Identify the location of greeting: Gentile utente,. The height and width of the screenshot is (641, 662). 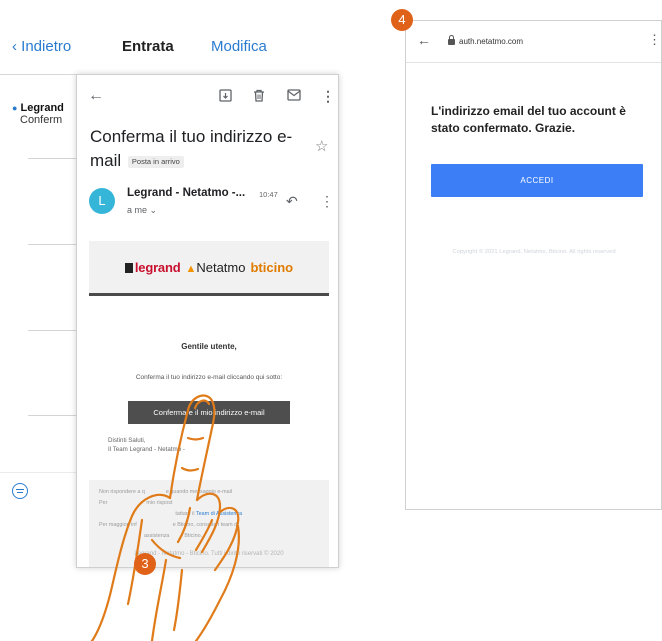
(209, 346).